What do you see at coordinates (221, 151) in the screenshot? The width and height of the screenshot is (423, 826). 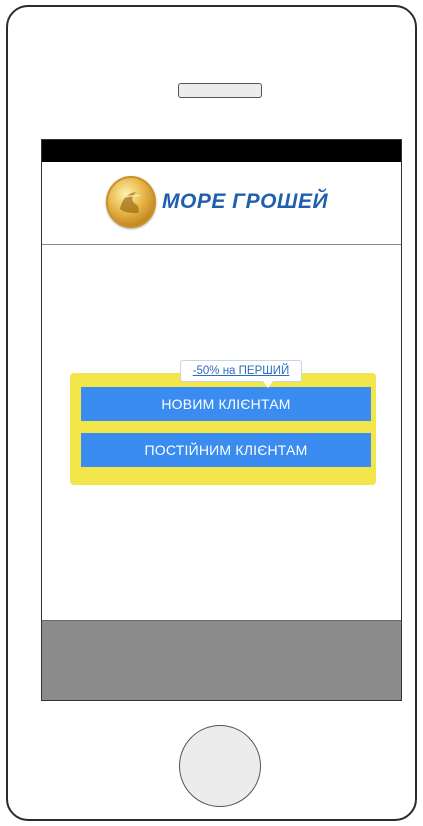 I see `status-bar` at bounding box center [221, 151].